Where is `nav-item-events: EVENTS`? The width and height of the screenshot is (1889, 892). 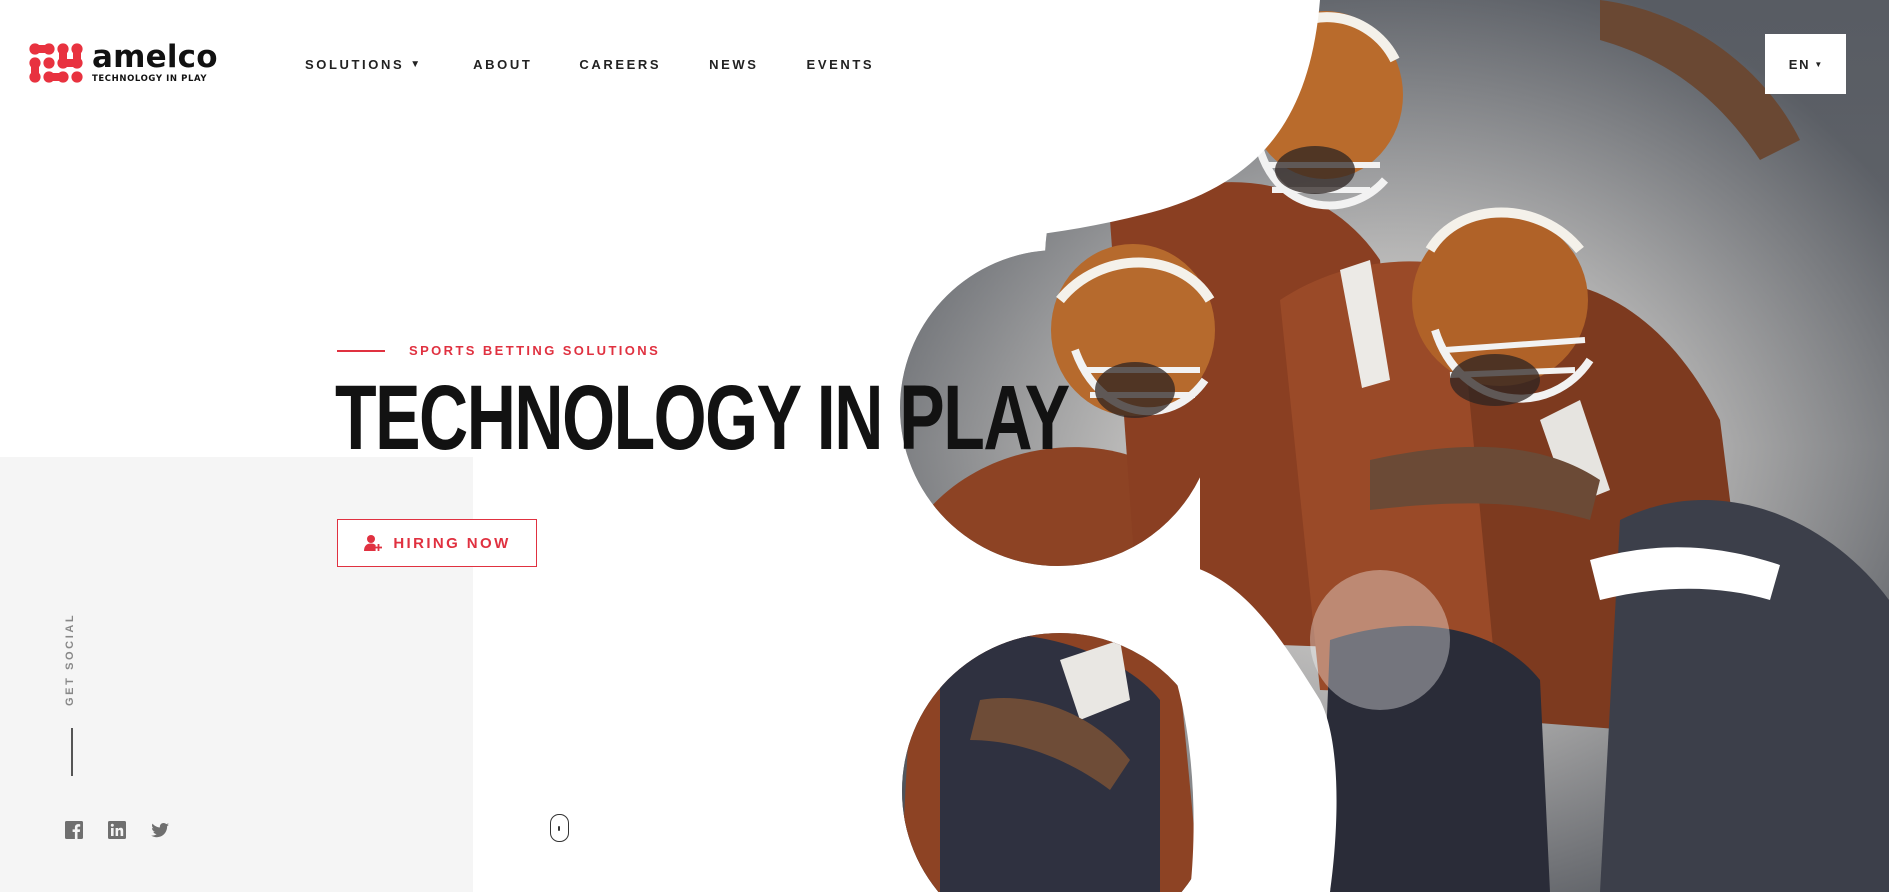 nav-item-events: EVENTS is located at coordinates (841, 64).